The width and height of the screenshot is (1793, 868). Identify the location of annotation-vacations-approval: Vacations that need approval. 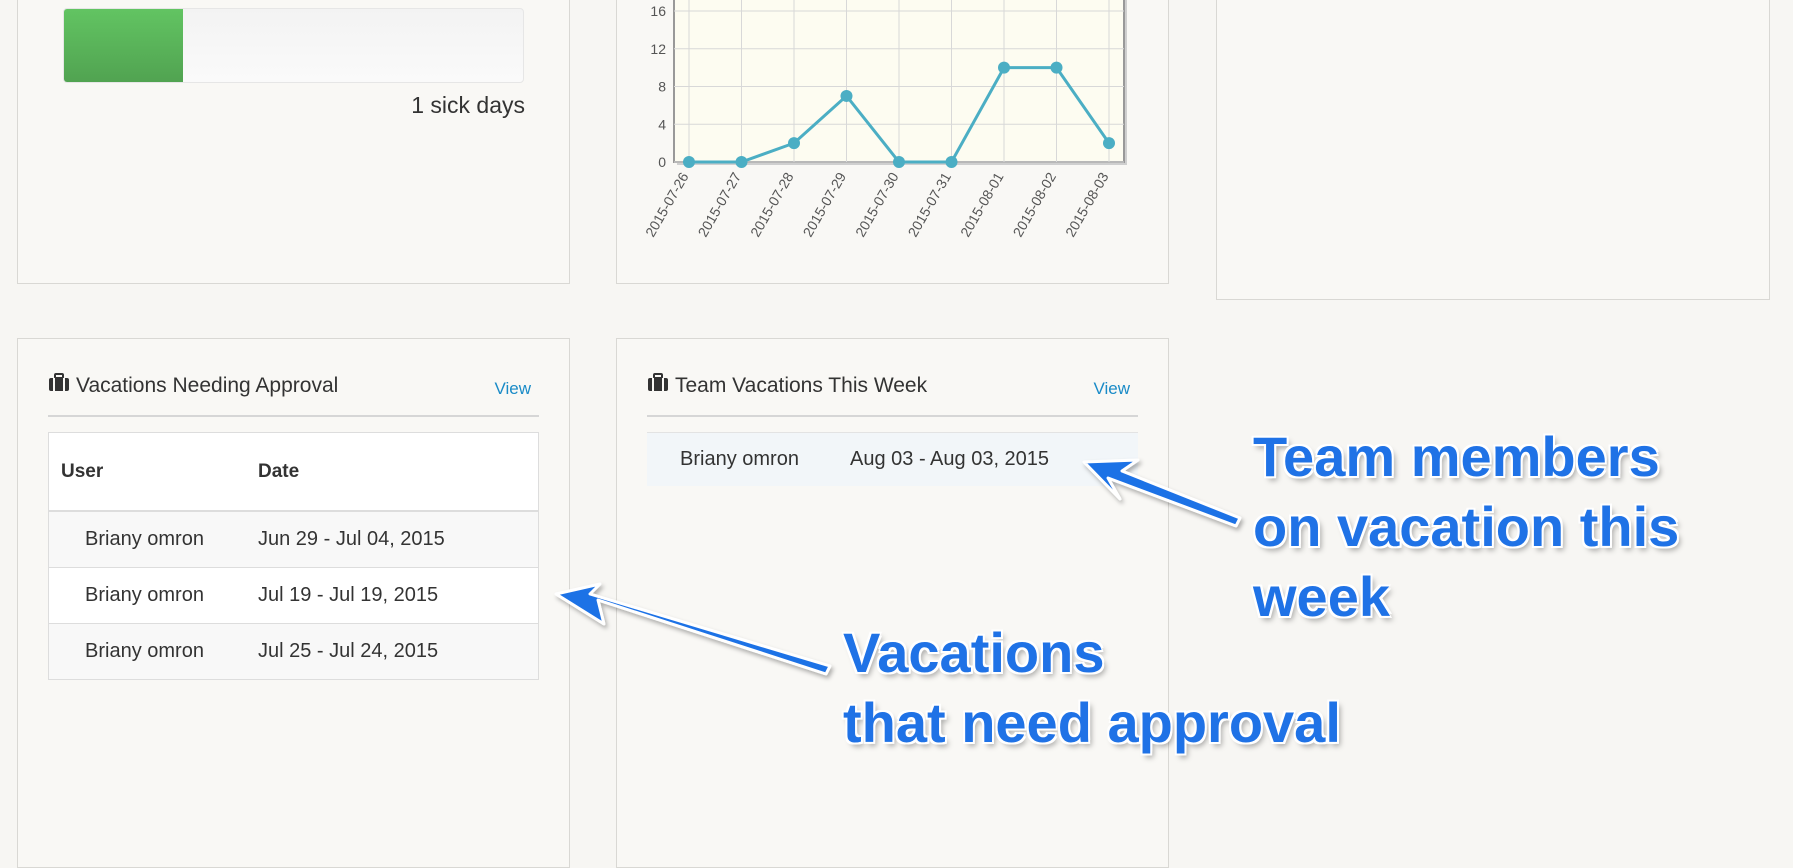
(1092, 688).